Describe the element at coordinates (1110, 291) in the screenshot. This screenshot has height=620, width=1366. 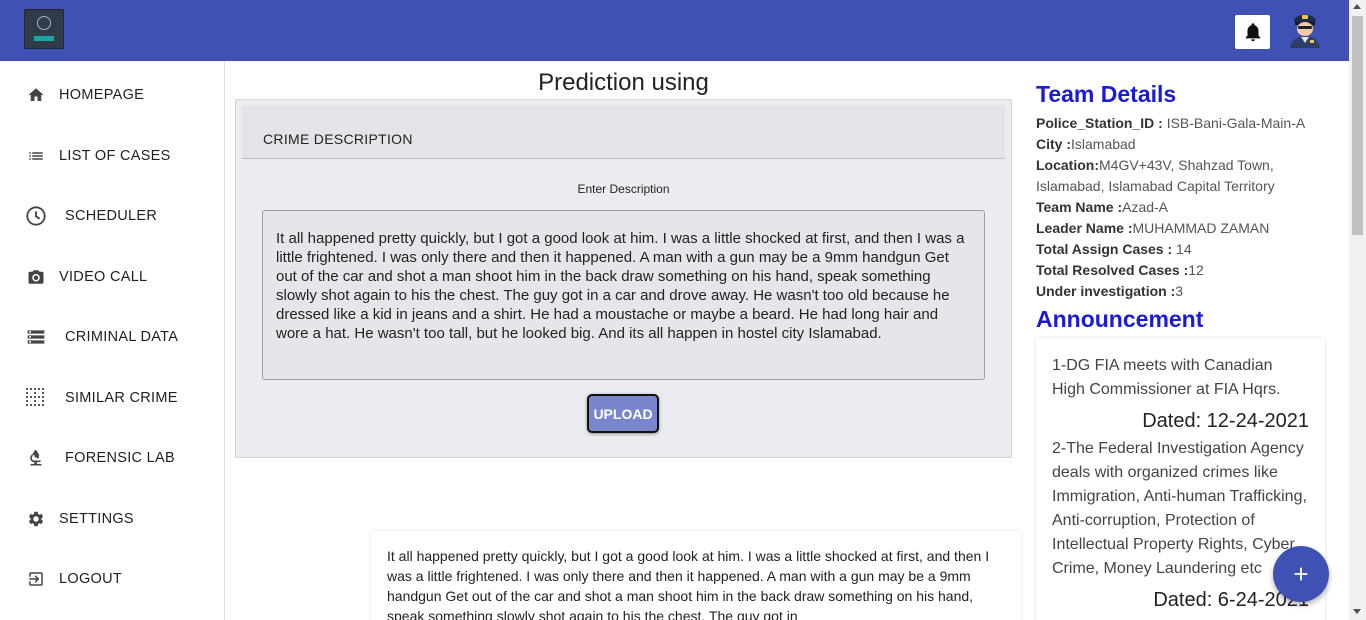
I see `team-row-under-investigation: Under investigation :3` at that location.